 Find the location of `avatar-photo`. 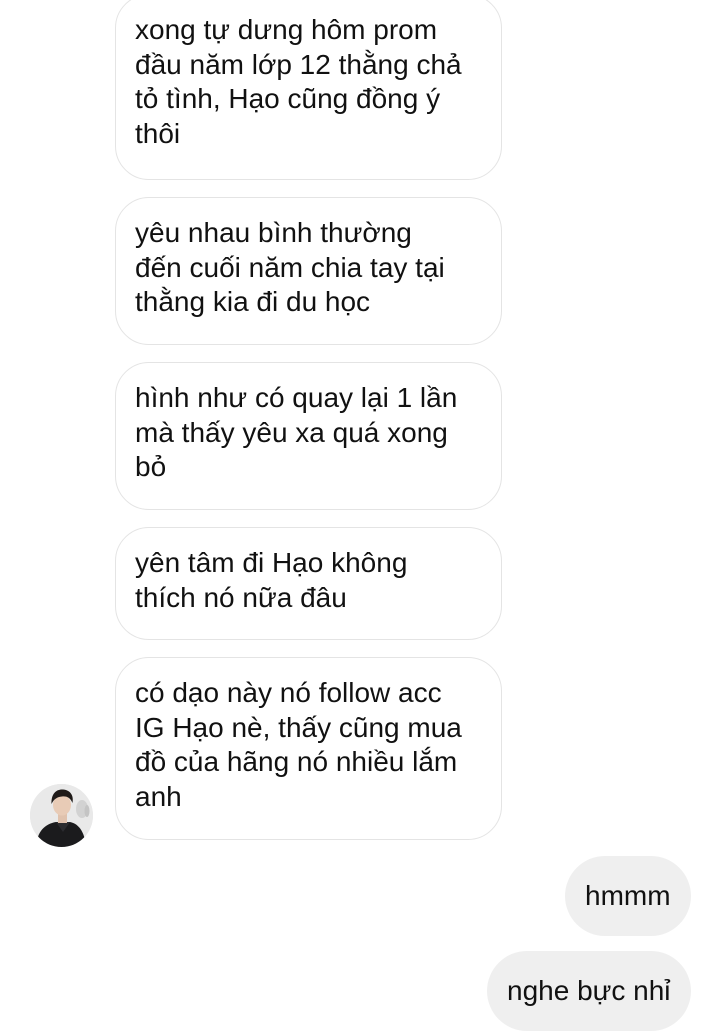

avatar-photo is located at coordinates (61, 815).